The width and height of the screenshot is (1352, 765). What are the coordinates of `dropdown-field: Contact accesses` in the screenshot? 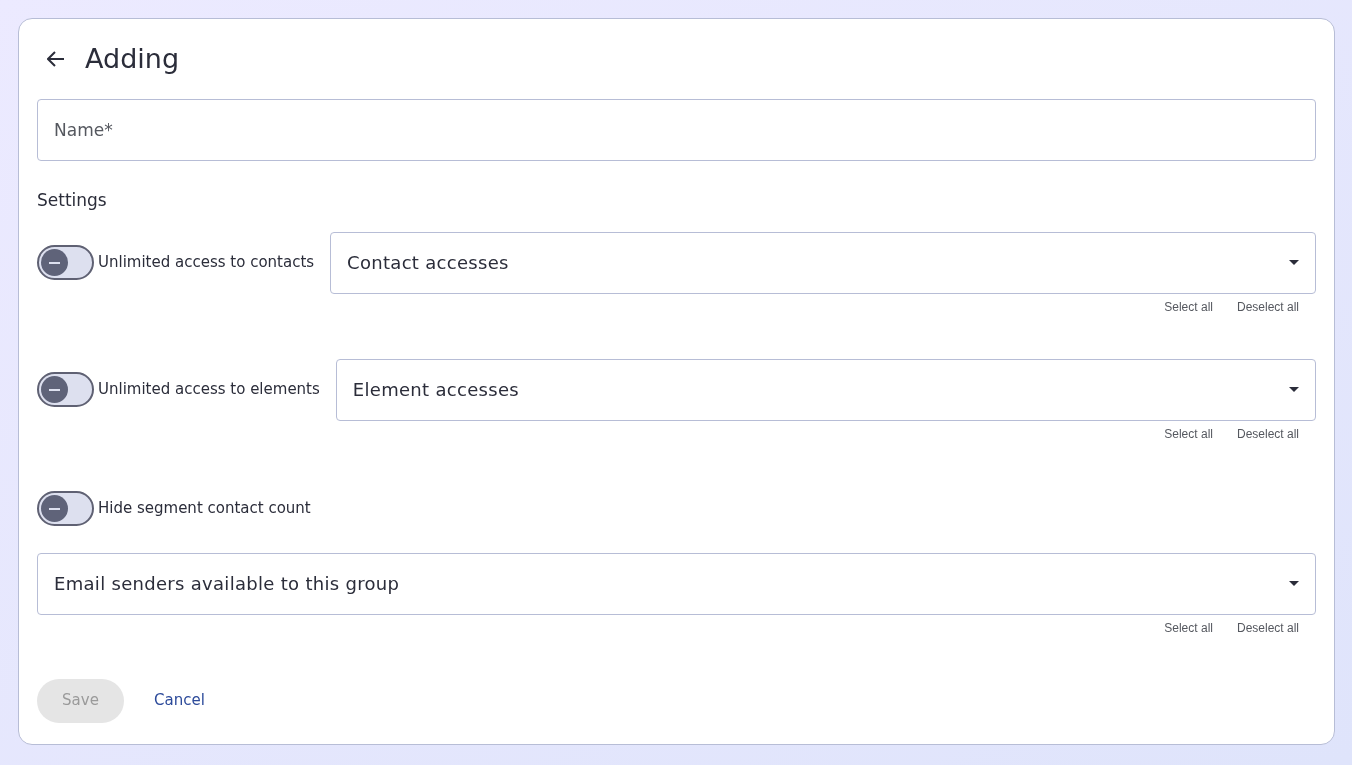 It's located at (823, 262).